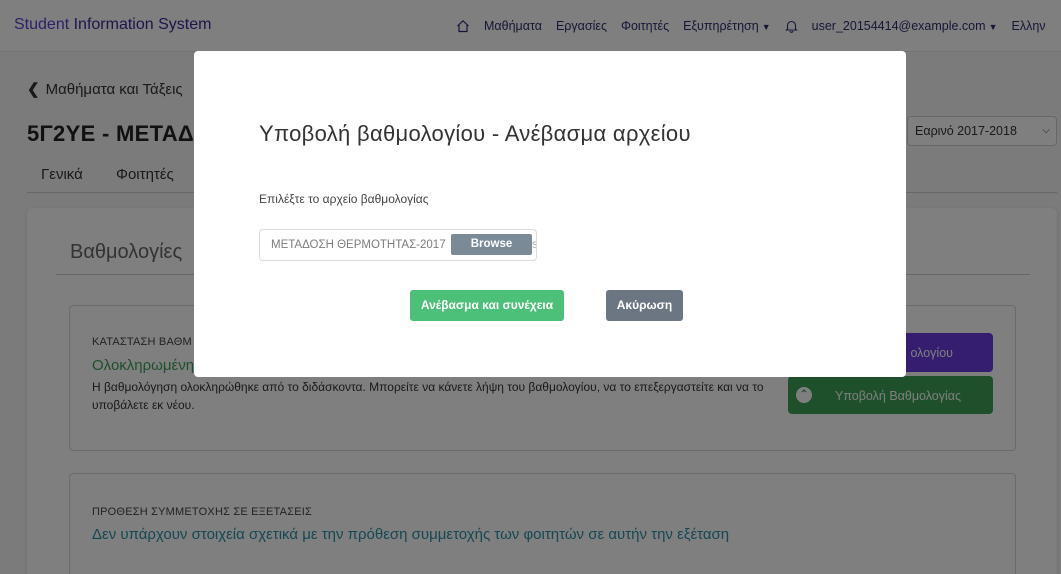  Describe the element at coordinates (644, 305) in the screenshot. I see `cancel-button: Ακύρωση` at that location.